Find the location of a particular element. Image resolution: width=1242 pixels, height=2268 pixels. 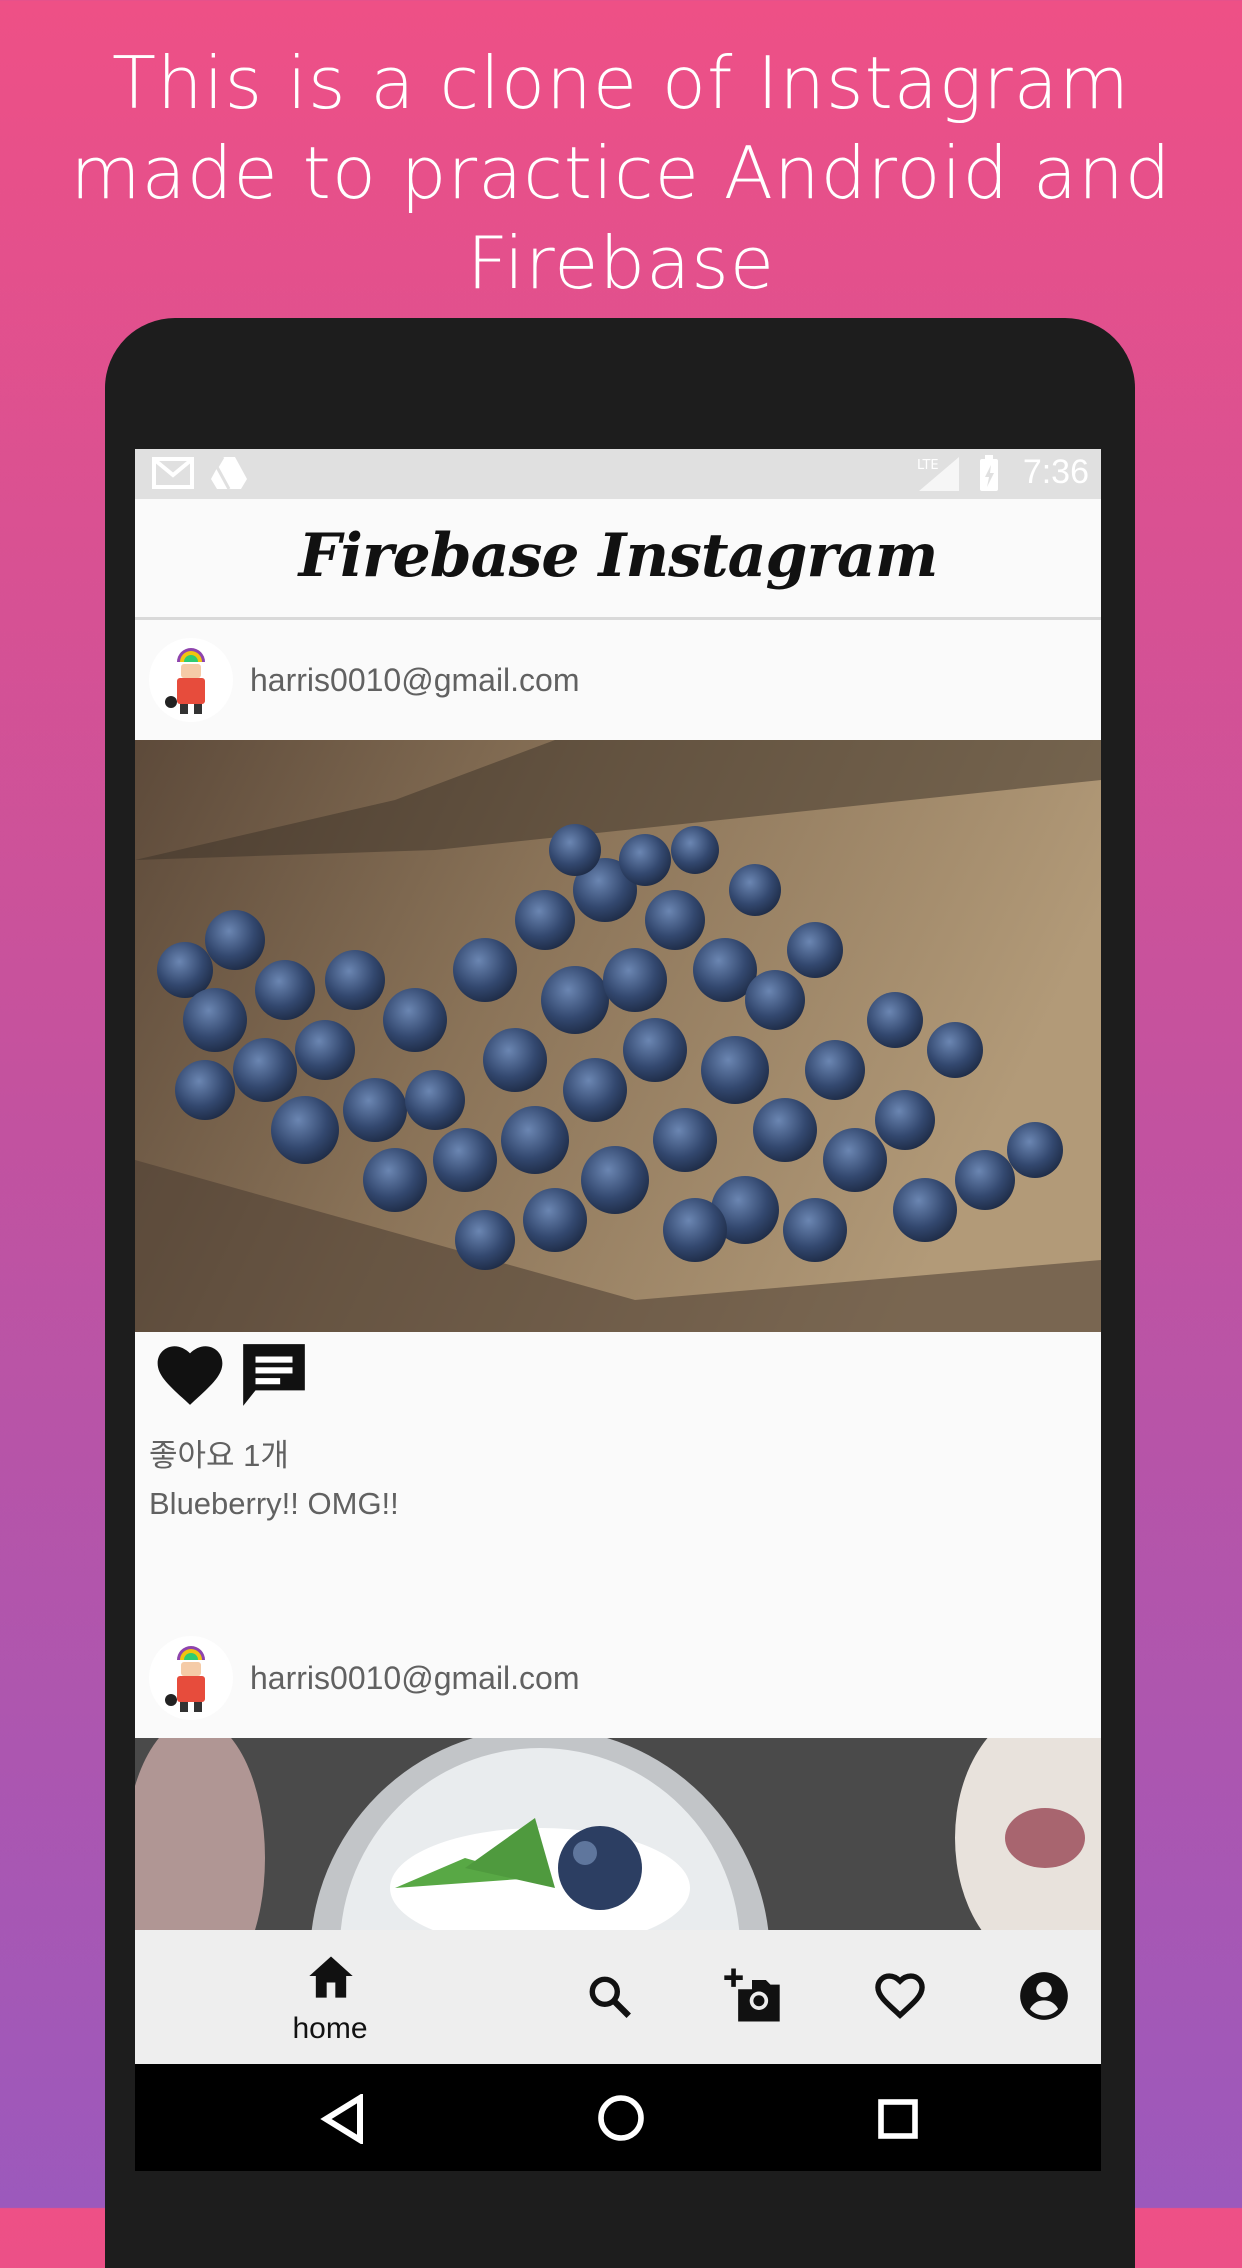

drive-icon is located at coordinates (229, 475).